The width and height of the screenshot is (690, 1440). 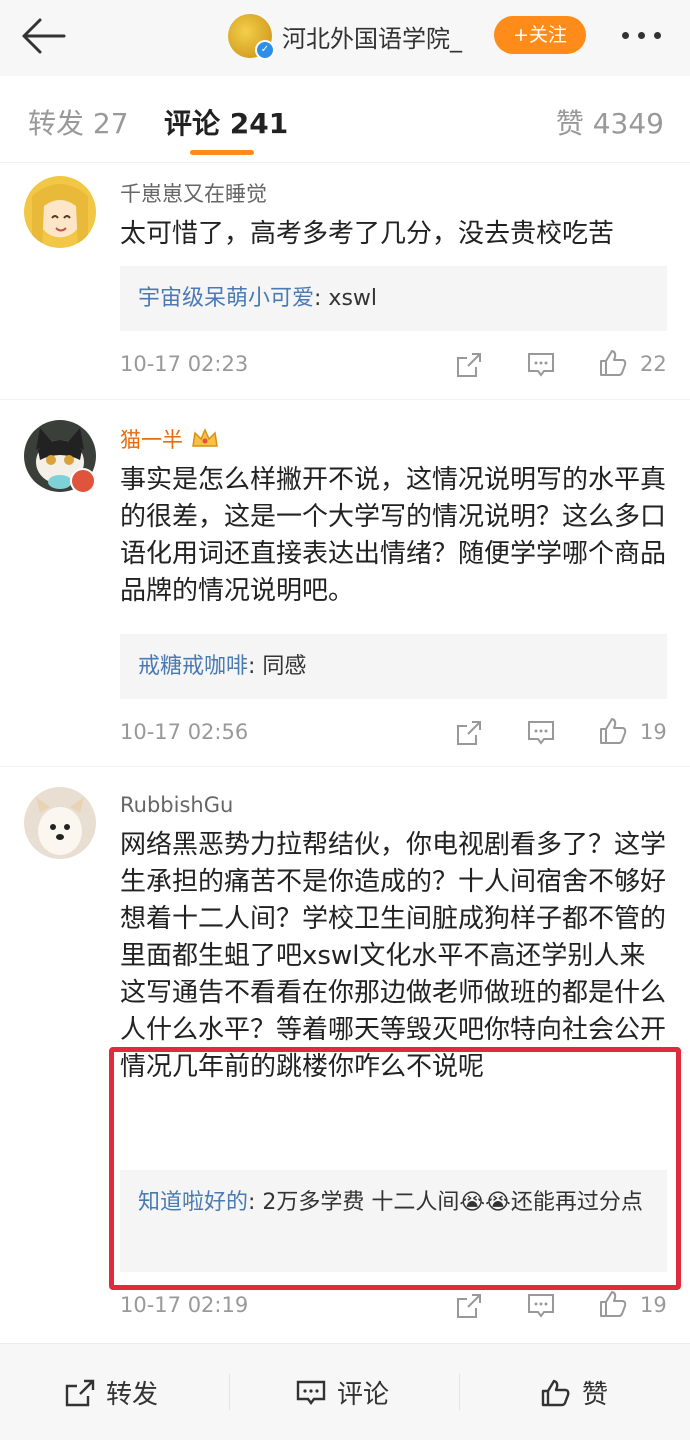 I want to click on repost-button: 转发, so click(x=111, y=1392).